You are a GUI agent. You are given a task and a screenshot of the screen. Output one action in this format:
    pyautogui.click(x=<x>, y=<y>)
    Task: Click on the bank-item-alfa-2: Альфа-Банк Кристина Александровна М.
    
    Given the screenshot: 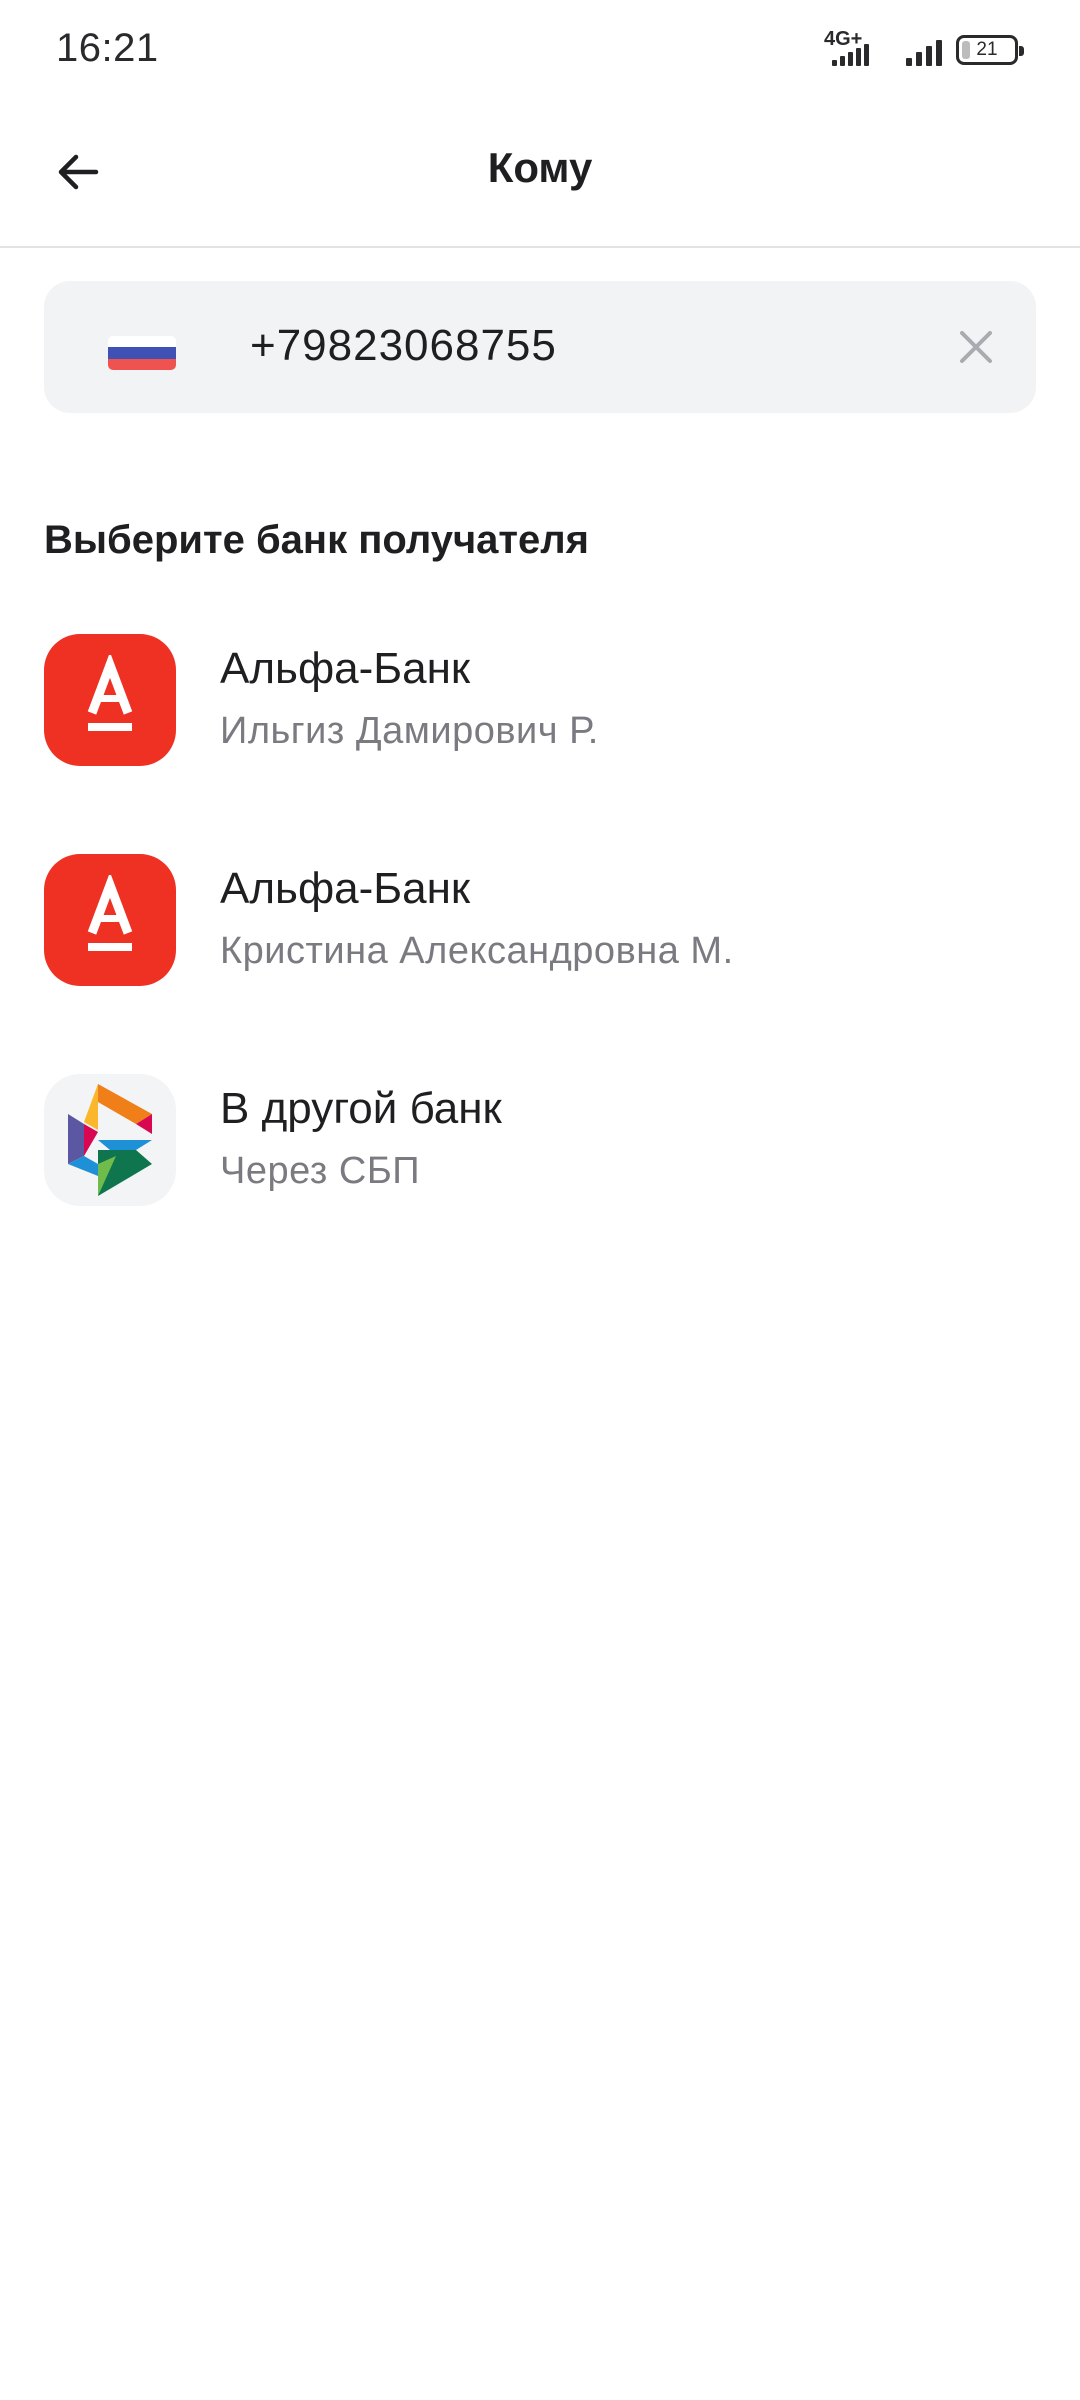 What is the action you would take?
    pyautogui.click(x=540, y=939)
    